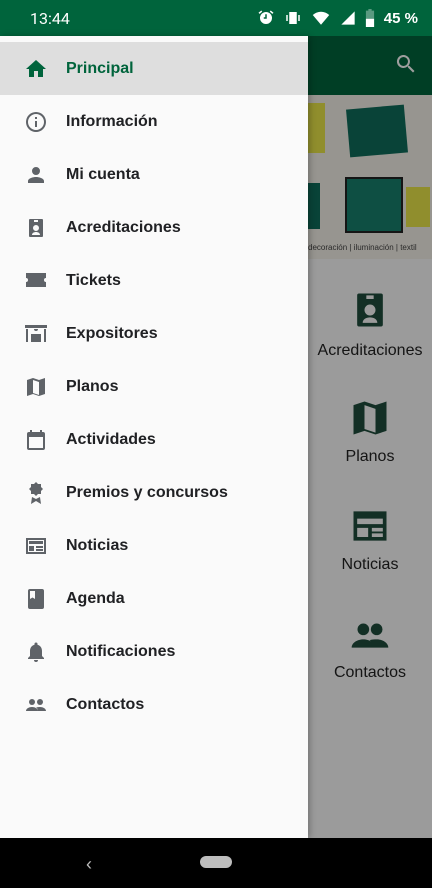 This screenshot has height=888, width=432. I want to click on drawer-item-label: Premios y concursos, so click(147, 492).